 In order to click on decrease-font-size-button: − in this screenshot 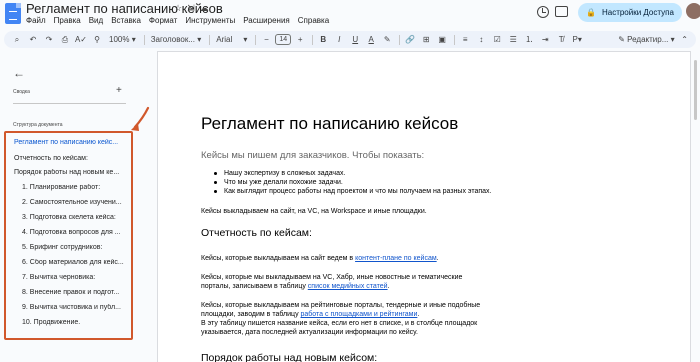, I will do `click(266, 40)`.